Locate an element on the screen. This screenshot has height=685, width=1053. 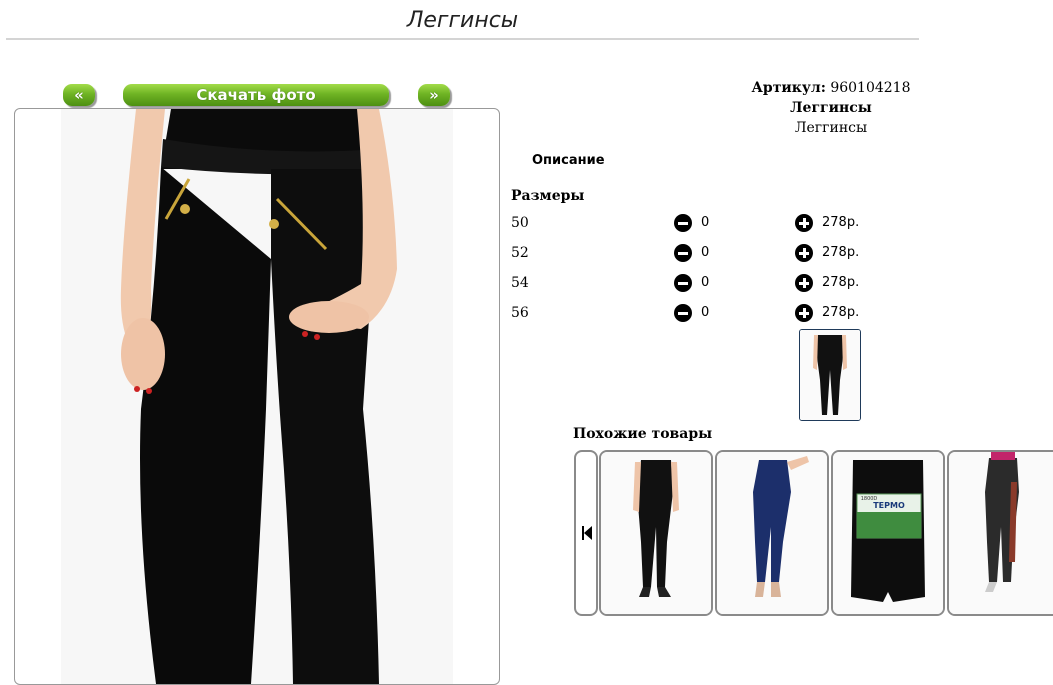
product-name: Леггинсы is located at coordinates (831, 108).